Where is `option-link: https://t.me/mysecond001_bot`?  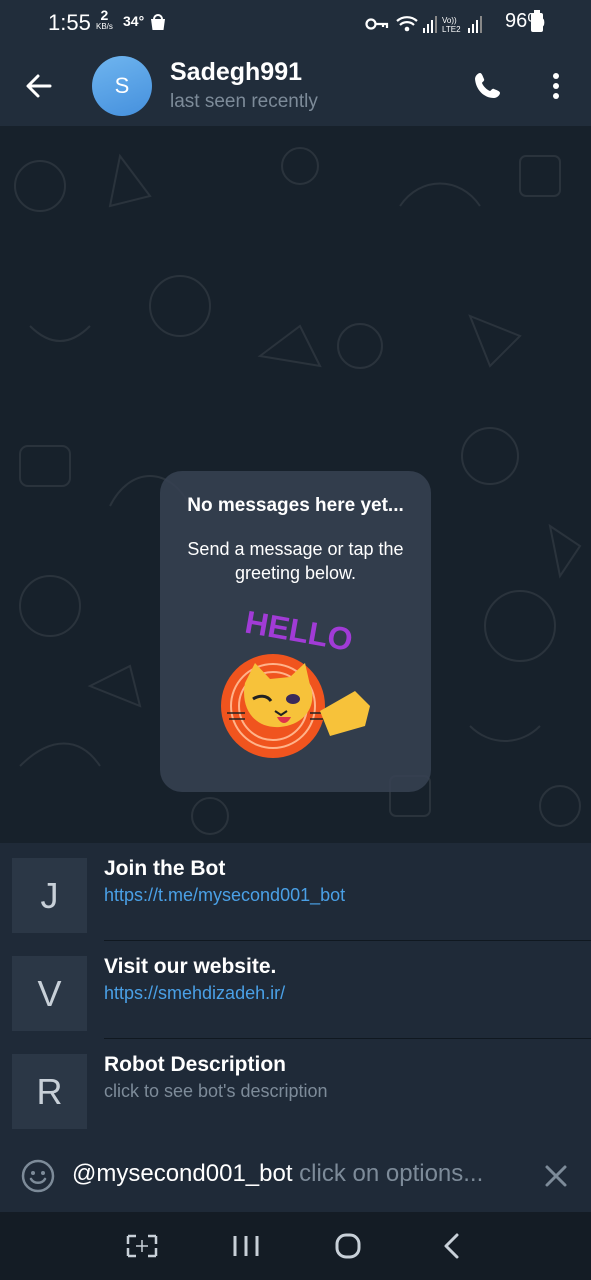 option-link: https://t.me/mysecond001_bot is located at coordinates (224, 895).